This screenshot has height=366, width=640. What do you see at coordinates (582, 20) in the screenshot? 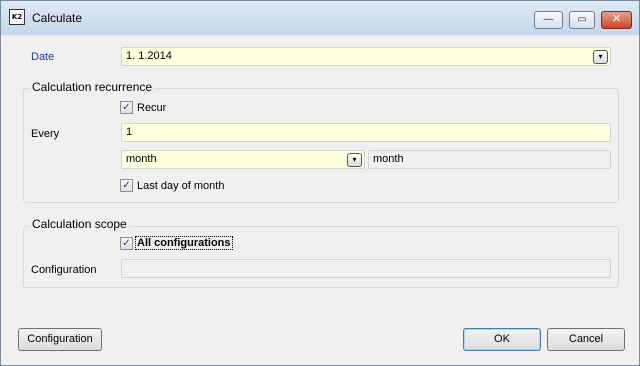
I see `maximize-button: ▭` at bounding box center [582, 20].